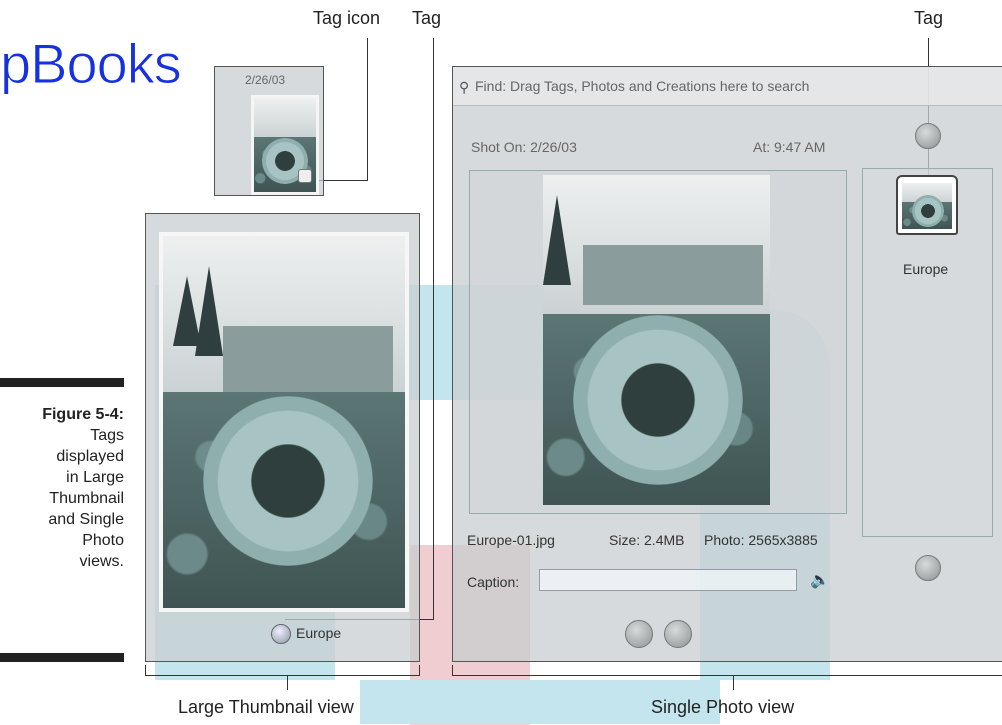  Describe the element at coordinates (282, 675) in the screenshot. I see `bracket-large-thumb-h` at that location.